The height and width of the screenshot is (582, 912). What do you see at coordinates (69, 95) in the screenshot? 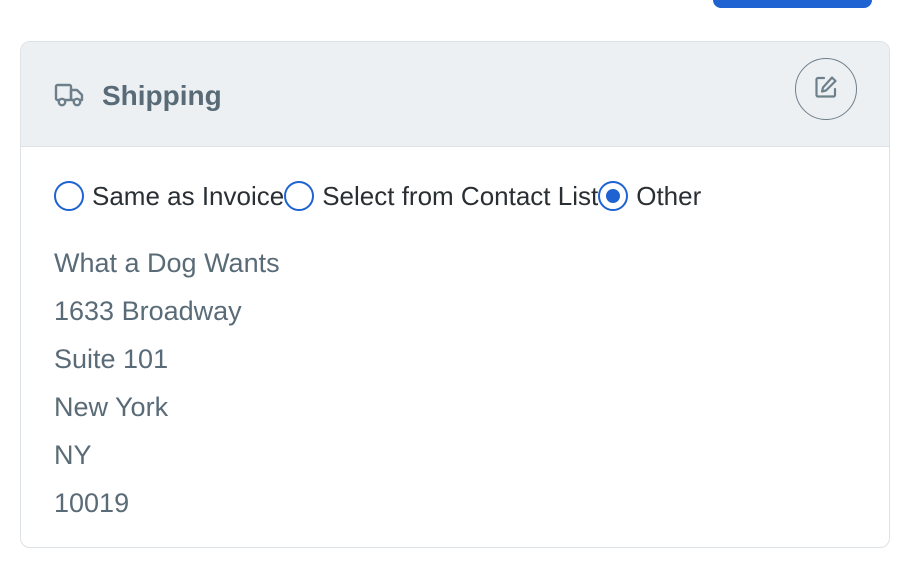
I see `truck-icon` at bounding box center [69, 95].